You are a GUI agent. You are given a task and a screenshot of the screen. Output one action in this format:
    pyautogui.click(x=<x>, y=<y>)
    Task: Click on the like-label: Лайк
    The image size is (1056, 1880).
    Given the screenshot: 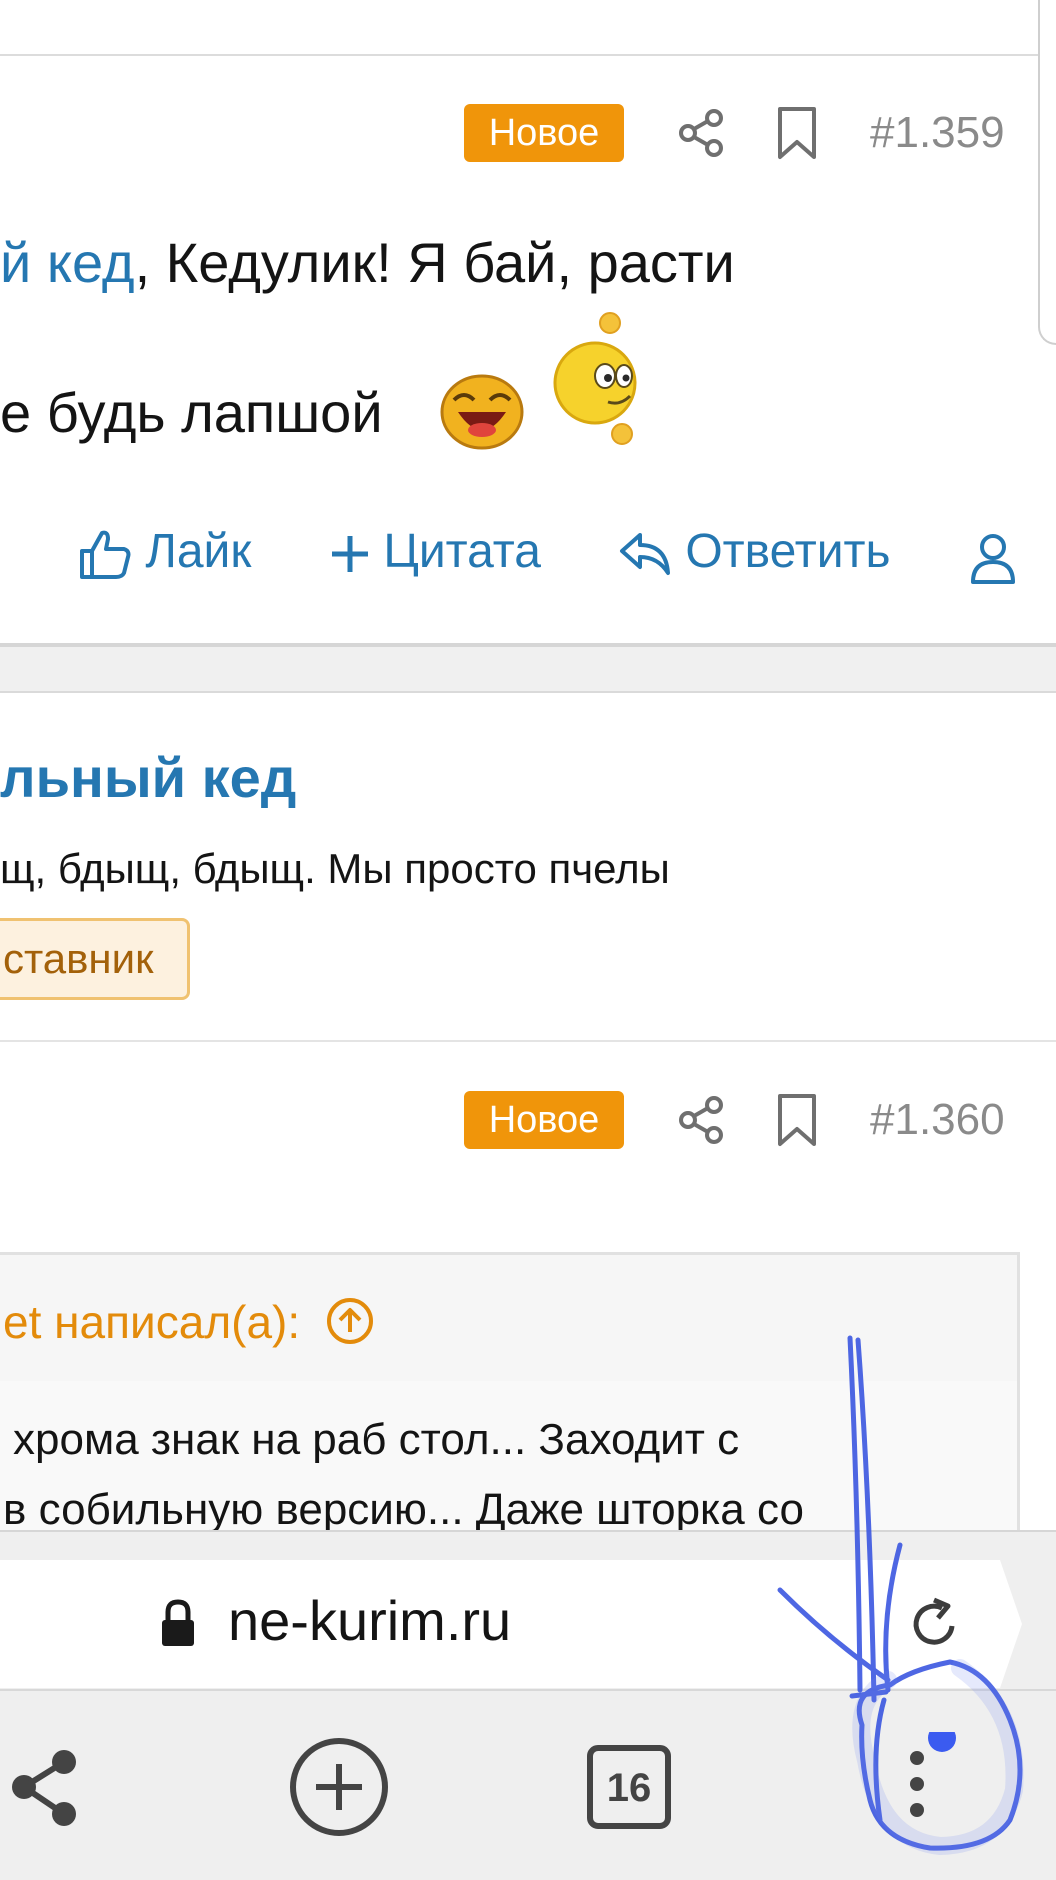 What is the action you would take?
    pyautogui.click(x=198, y=551)
    